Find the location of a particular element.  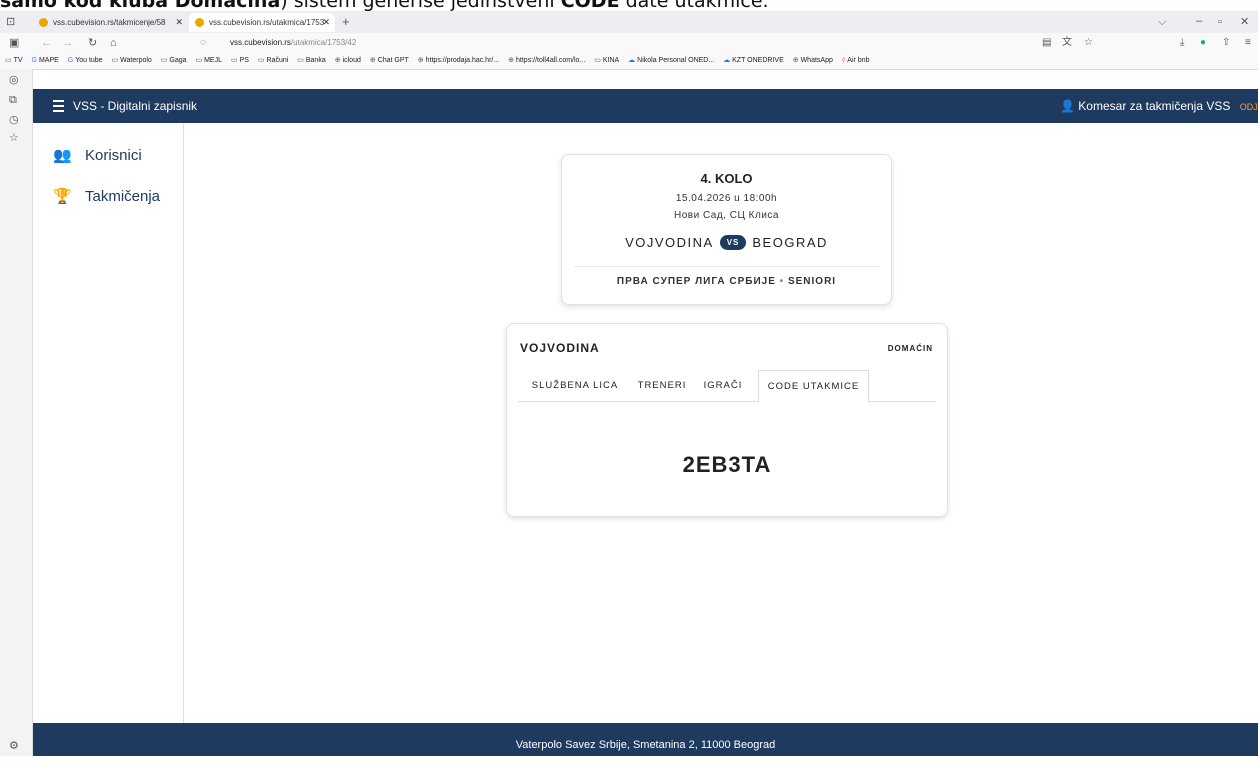

bookmark-item: ▭ Gaga is located at coordinates (174, 61).